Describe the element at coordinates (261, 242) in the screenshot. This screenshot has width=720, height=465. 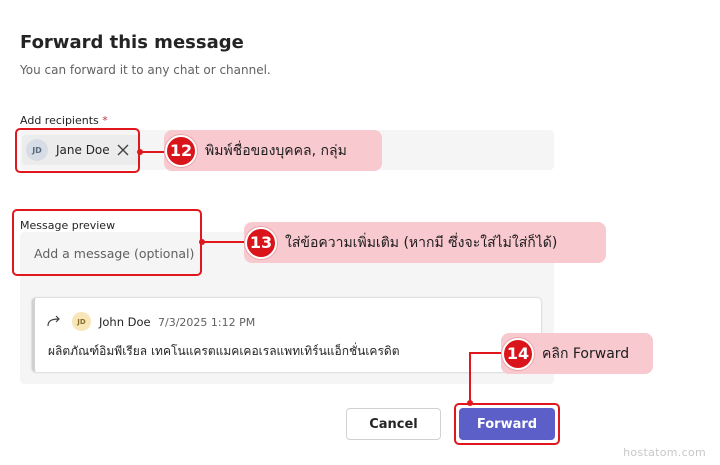
I see `callout-number: 13` at that location.